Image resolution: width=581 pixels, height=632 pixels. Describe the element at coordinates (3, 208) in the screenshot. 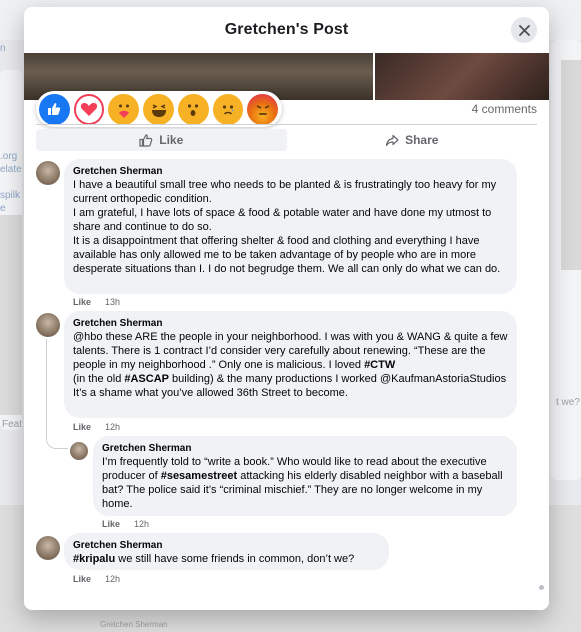

I see `background-link-text: e` at that location.